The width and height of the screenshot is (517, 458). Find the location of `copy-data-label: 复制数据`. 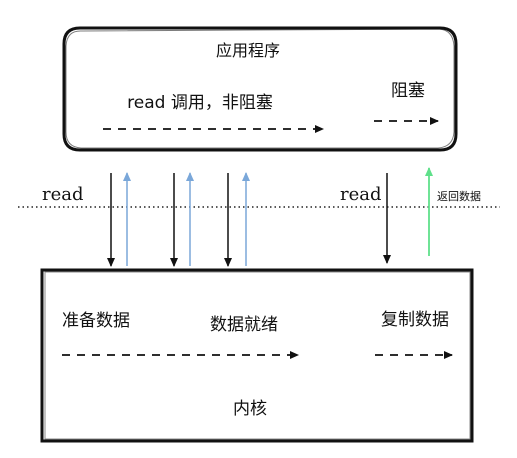

copy-data-label: 复制数据 is located at coordinates (415, 320).